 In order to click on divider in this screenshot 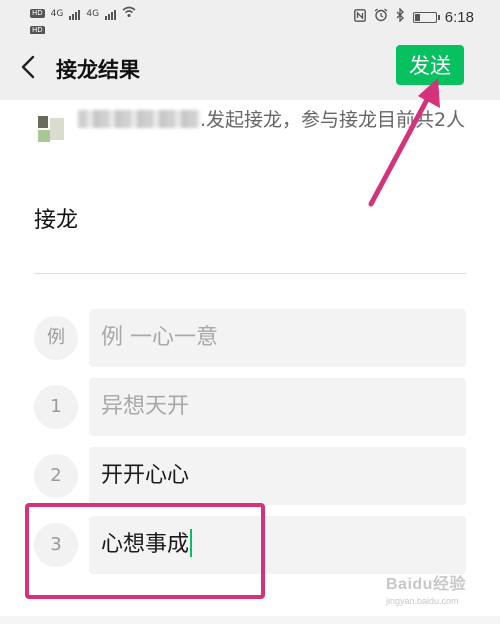, I will do `click(250, 273)`.